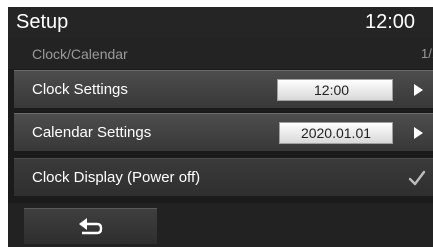 The height and width of the screenshot is (247, 433). What do you see at coordinates (223, 89) in the screenshot?
I see `clock-settings-row: Clock Settings 12:00` at bounding box center [223, 89].